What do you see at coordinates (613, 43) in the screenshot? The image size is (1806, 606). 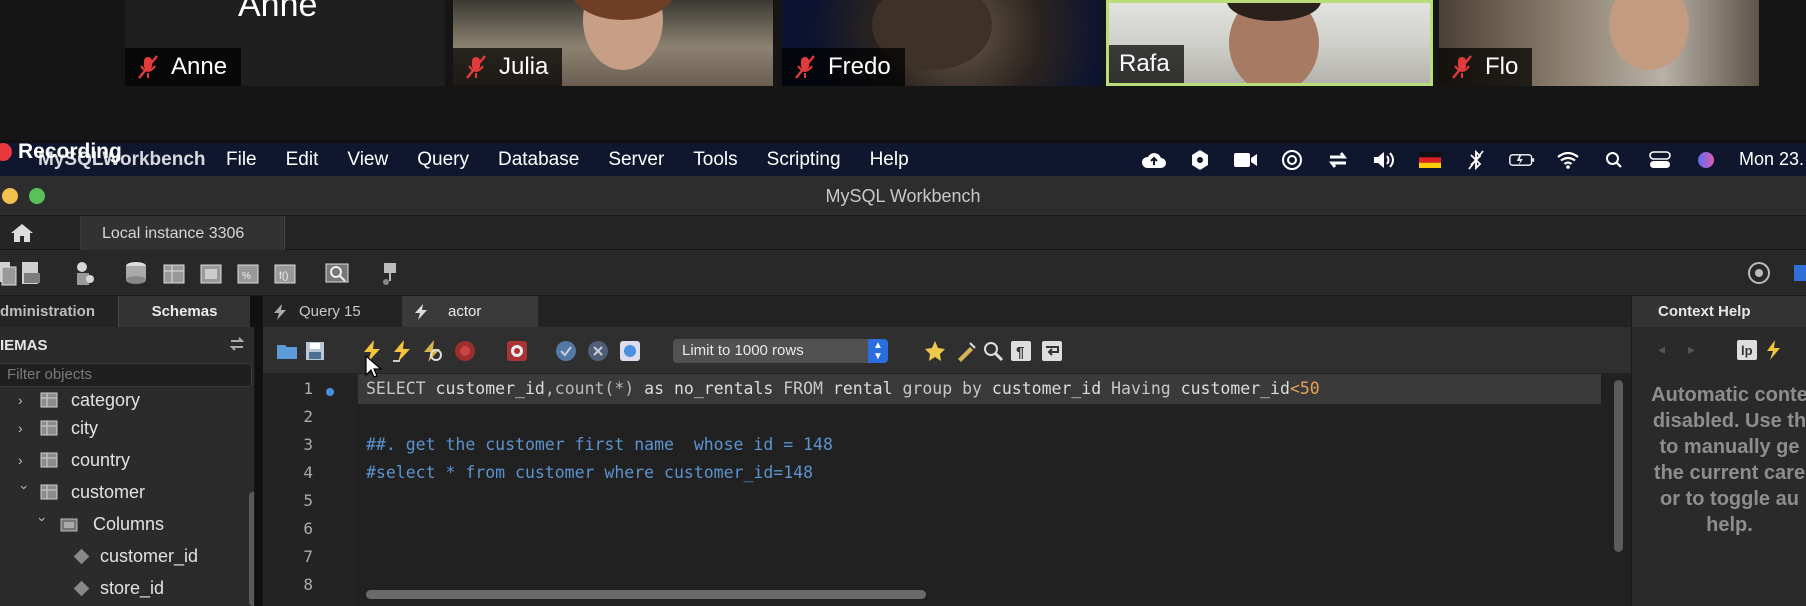 I see `participant-tile-julia: Julia` at bounding box center [613, 43].